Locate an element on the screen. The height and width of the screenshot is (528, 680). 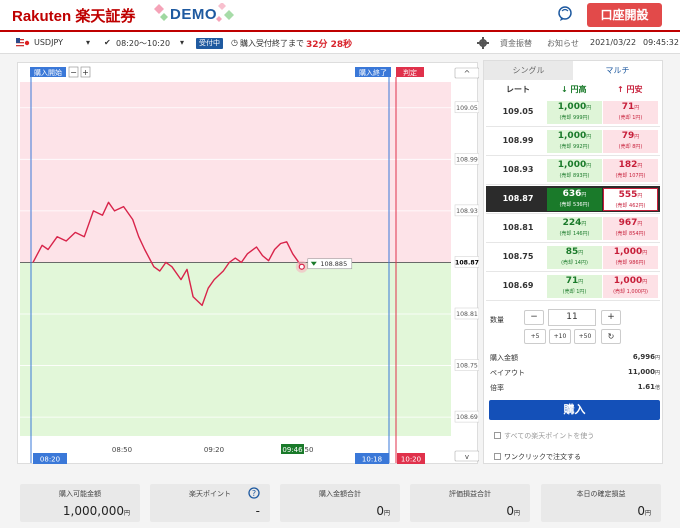
summary-box: 楽天ポイント -? is located at coordinates (210, 503).